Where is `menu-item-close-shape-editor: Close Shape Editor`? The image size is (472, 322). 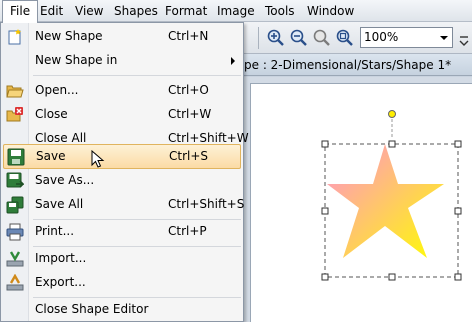
menu-item-close-shape-editor: Close Shape Editor is located at coordinates (122, 310).